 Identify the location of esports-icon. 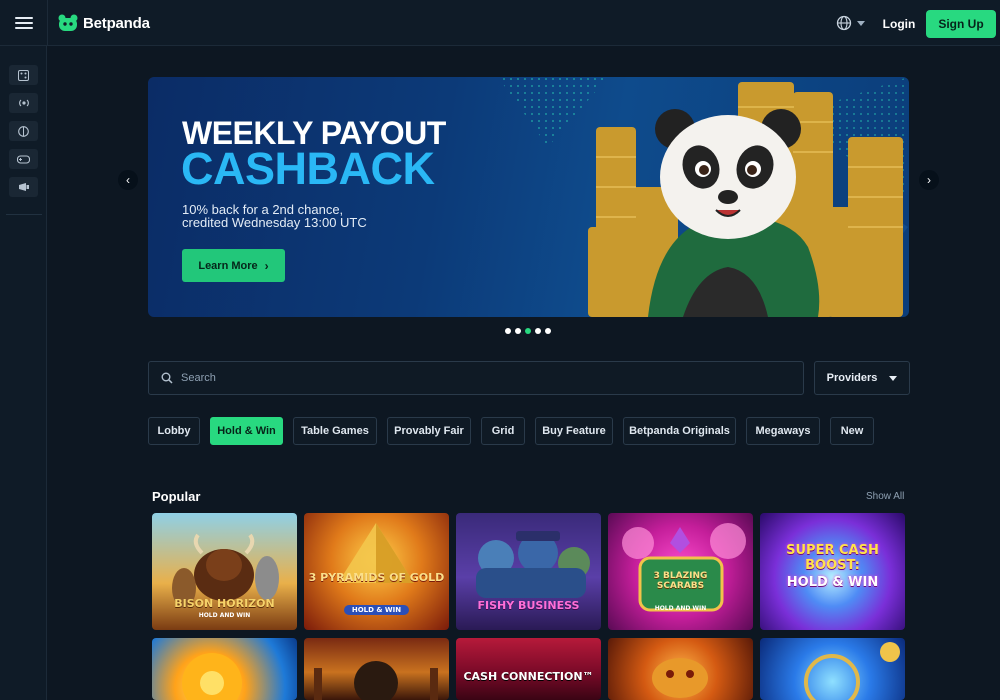
(23, 159).